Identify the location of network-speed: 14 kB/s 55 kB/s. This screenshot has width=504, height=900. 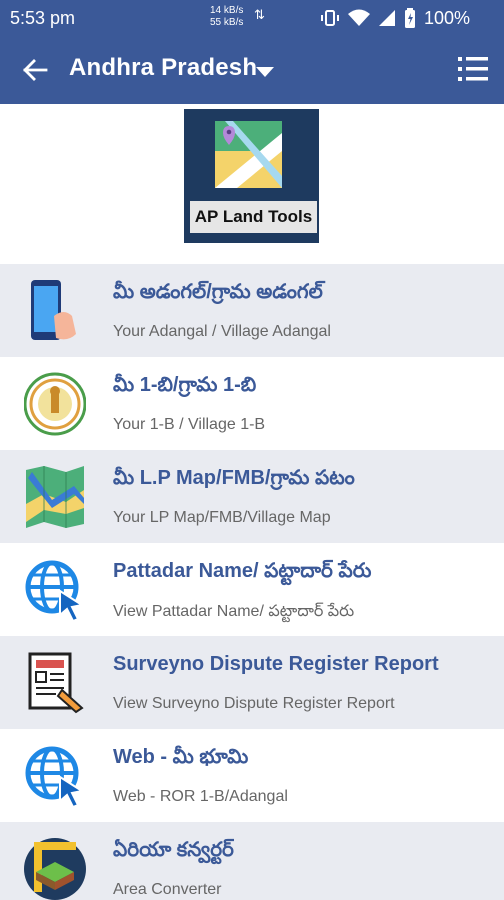
(226, 17).